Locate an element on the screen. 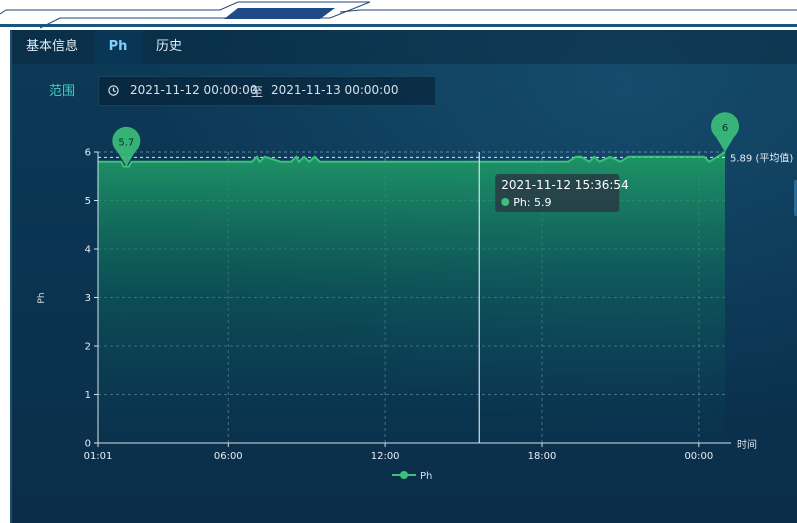 The width and height of the screenshot is (797, 523). x-axis-label: 时间 is located at coordinates (747, 444).